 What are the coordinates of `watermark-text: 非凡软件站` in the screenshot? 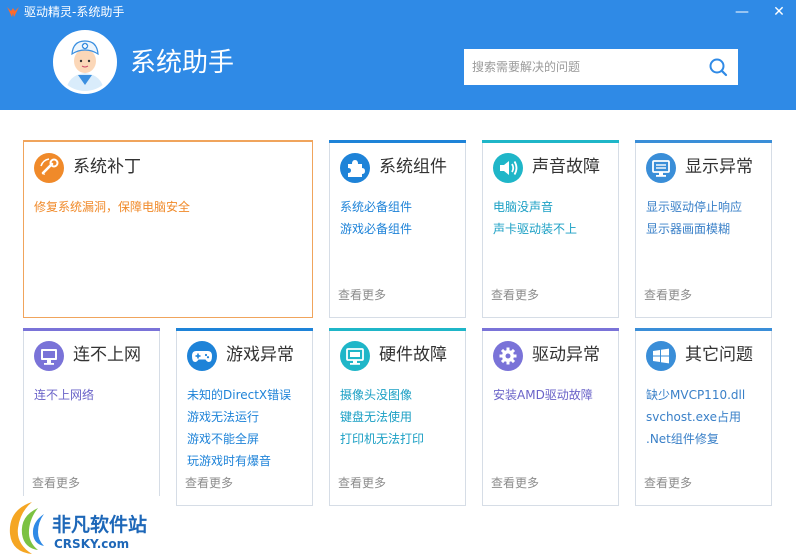 It's located at (100, 525).